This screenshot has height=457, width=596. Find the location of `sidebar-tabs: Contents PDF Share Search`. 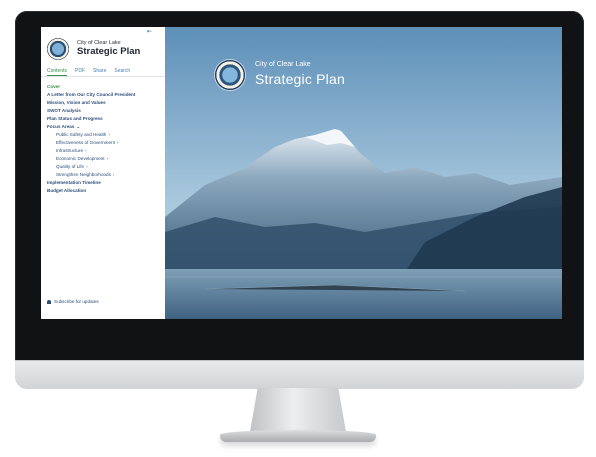

sidebar-tabs: Contents PDF Share Search is located at coordinates (103, 72).